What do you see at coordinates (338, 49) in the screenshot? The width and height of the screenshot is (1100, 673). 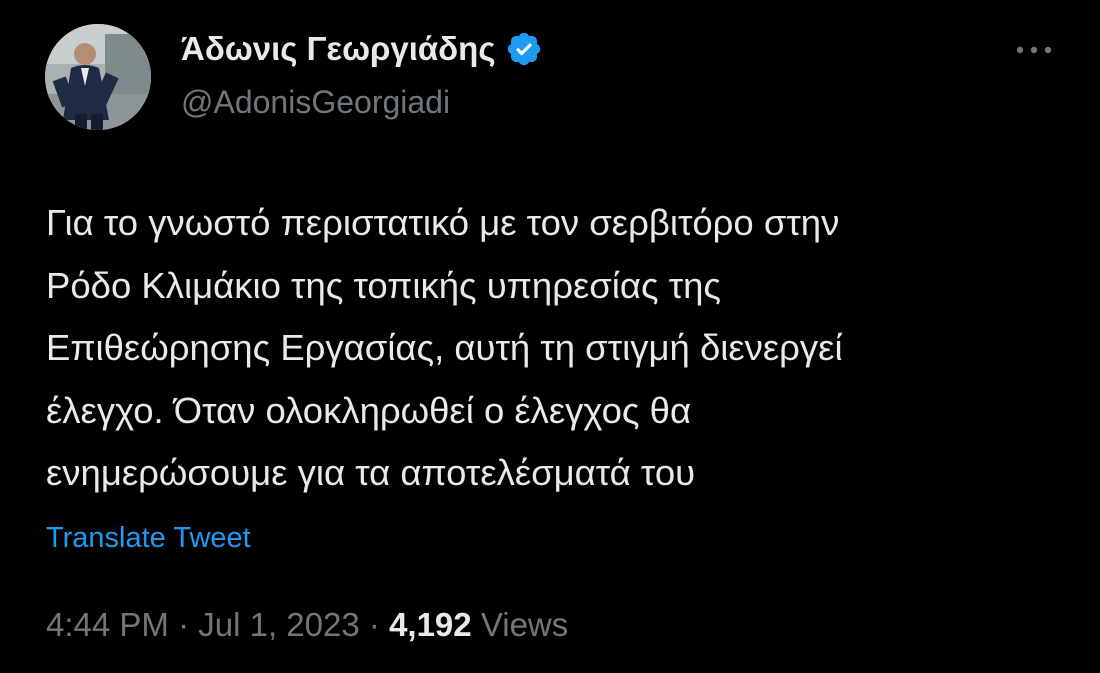 I see `author-display-name: Άδωνις Γεωργιάδης` at bounding box center [338, 49].